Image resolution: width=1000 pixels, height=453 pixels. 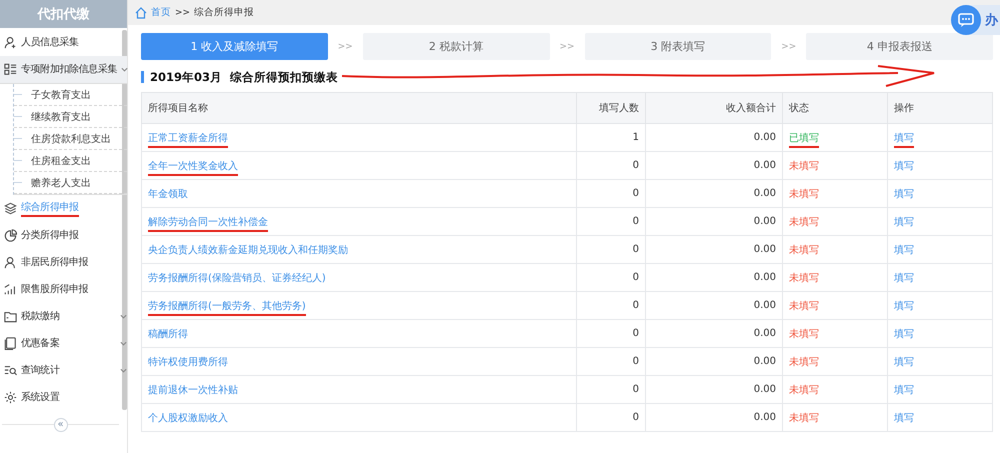 I want to click on column-header: 状态, so click(x=835, y=108).